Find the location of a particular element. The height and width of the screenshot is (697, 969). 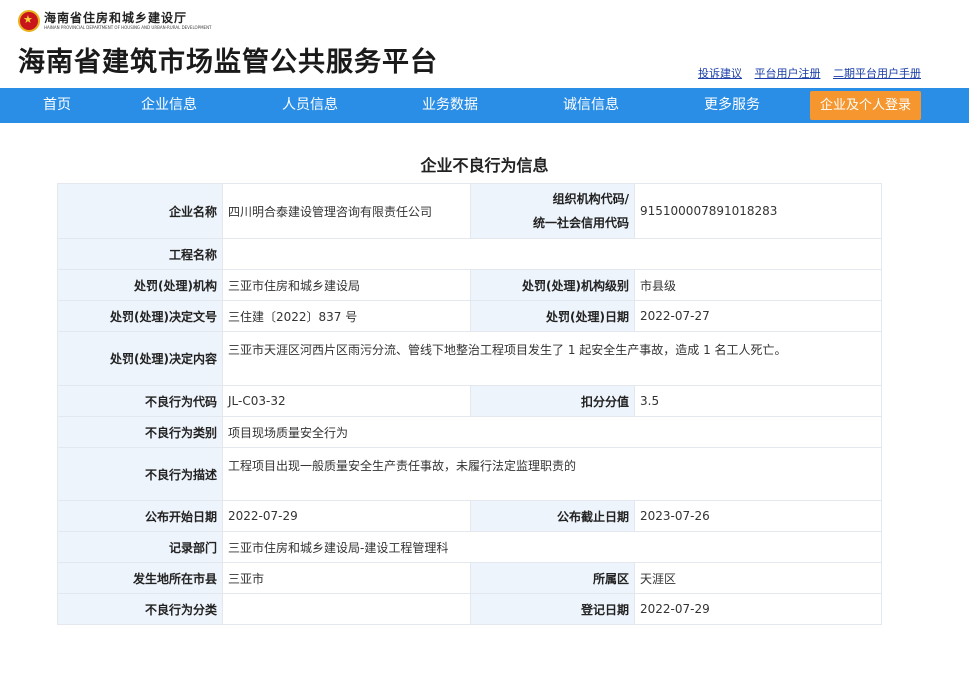

deduct-score-label: 扣分分值 is located at coordinates (552, 401).